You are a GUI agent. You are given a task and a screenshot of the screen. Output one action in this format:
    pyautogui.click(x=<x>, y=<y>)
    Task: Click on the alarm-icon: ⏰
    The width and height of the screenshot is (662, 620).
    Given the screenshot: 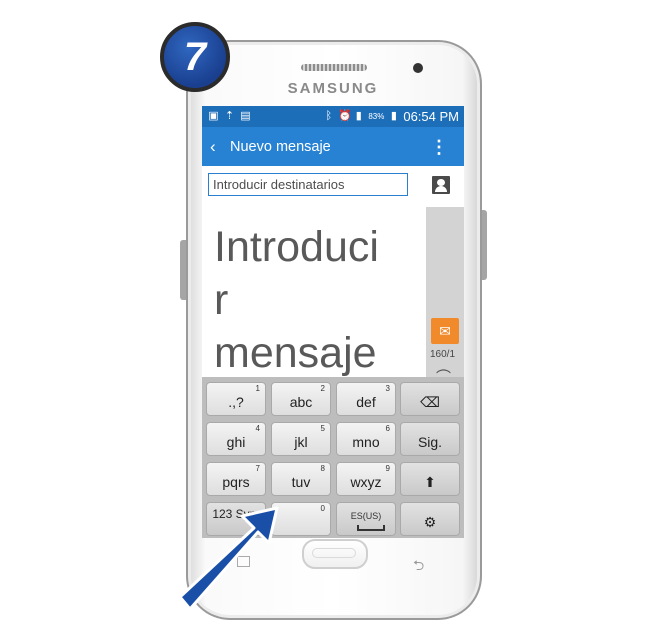 What is the action you would take?
    pyautogui.click(x=345, y=116)
    